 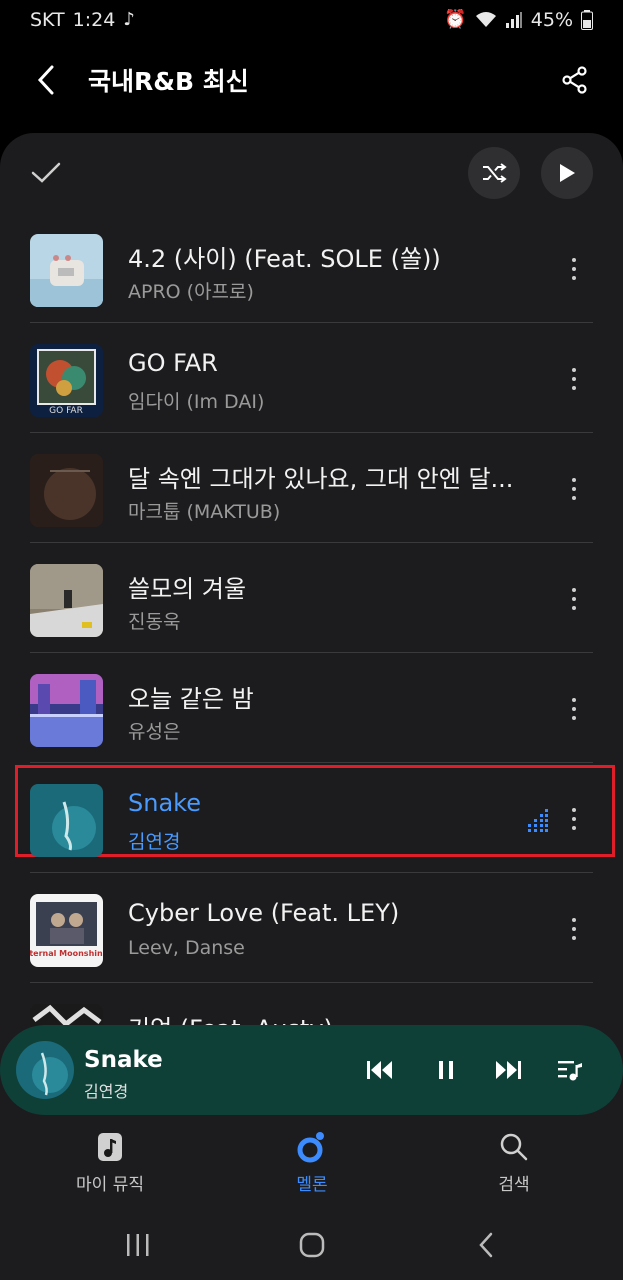 What do you see at coordinates (66, 411) in the screenshot?
I see `go-far-art-text: GO FAR` at bounding box center [66, 411].